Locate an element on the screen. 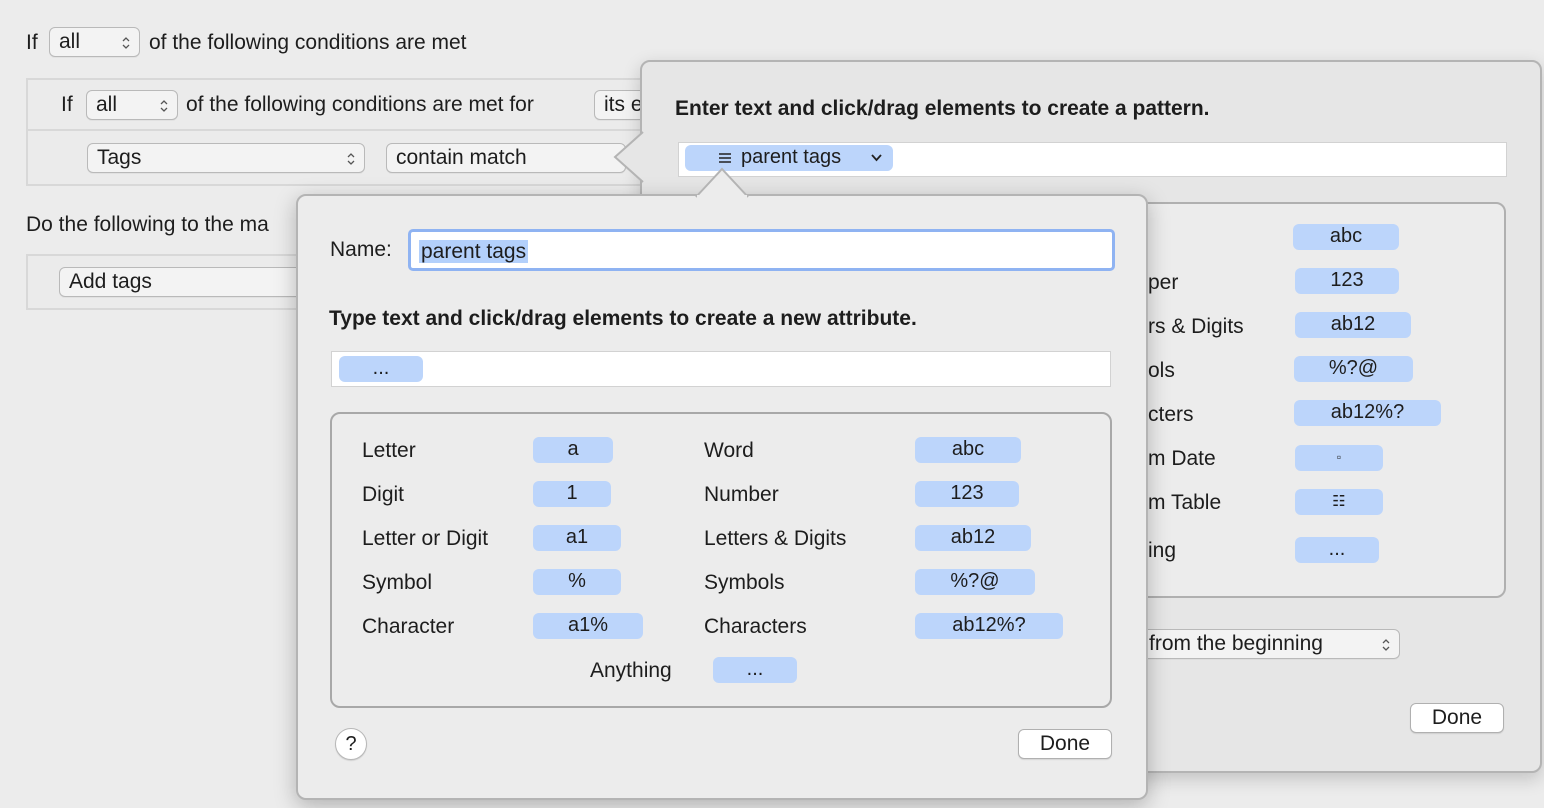  palette-label-character: Character is located at coordinates (408, 626).